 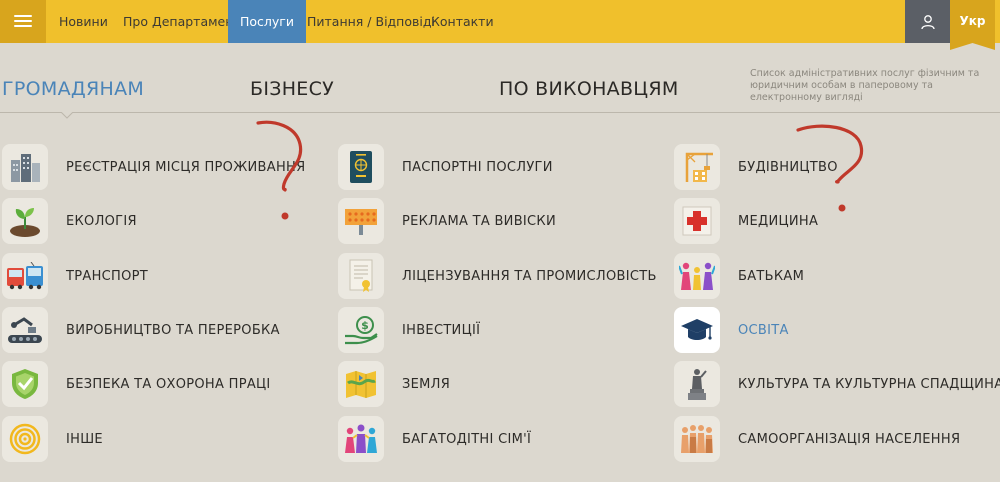 What do you see at coordinates (292, 89) in the screenshot?
I see `tab-business: БІЗНЕСУ` at bounding box center [292, 89].